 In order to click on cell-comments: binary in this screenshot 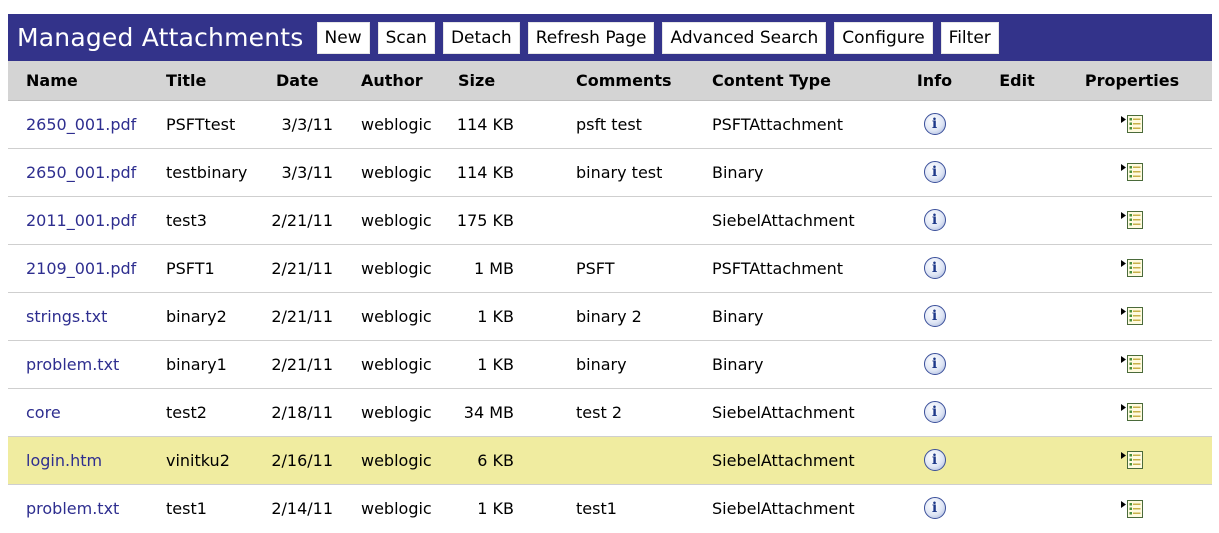, I will do `click(622, 364)`.